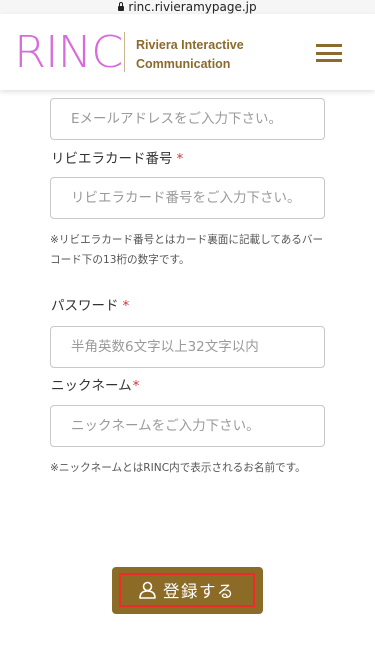  I want to click on hamburger-menu-icon, so click(329, 53).